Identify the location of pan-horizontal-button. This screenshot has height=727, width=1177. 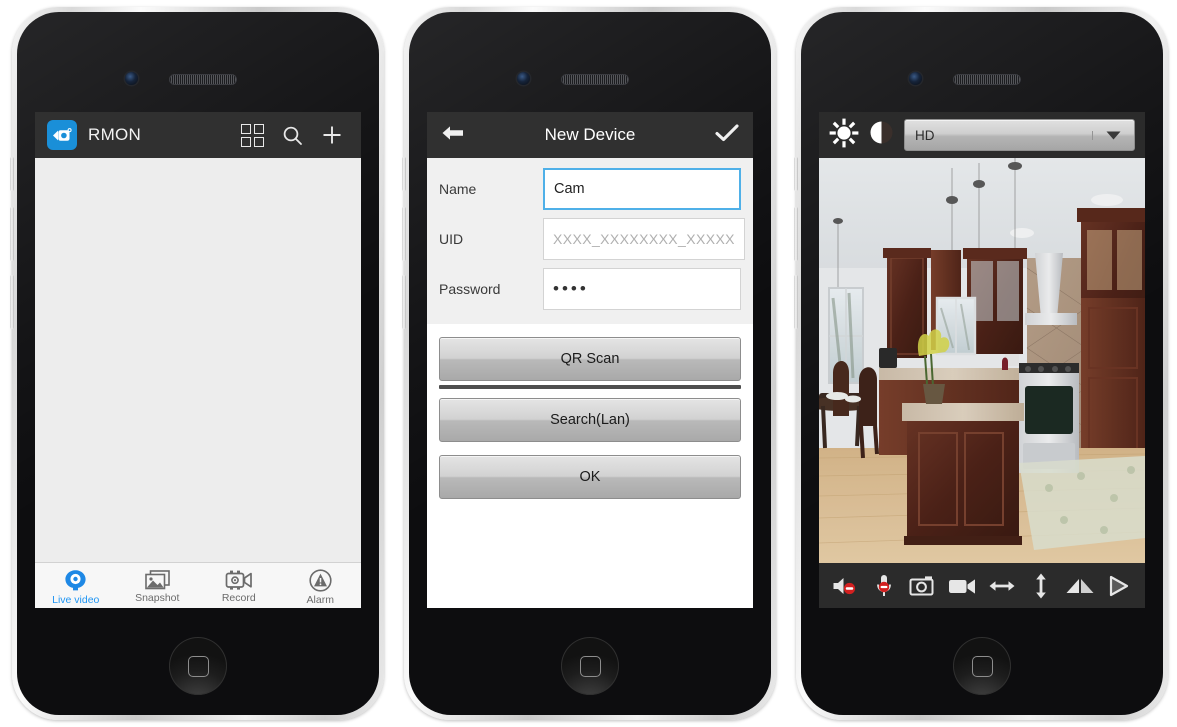
(1002, 586).